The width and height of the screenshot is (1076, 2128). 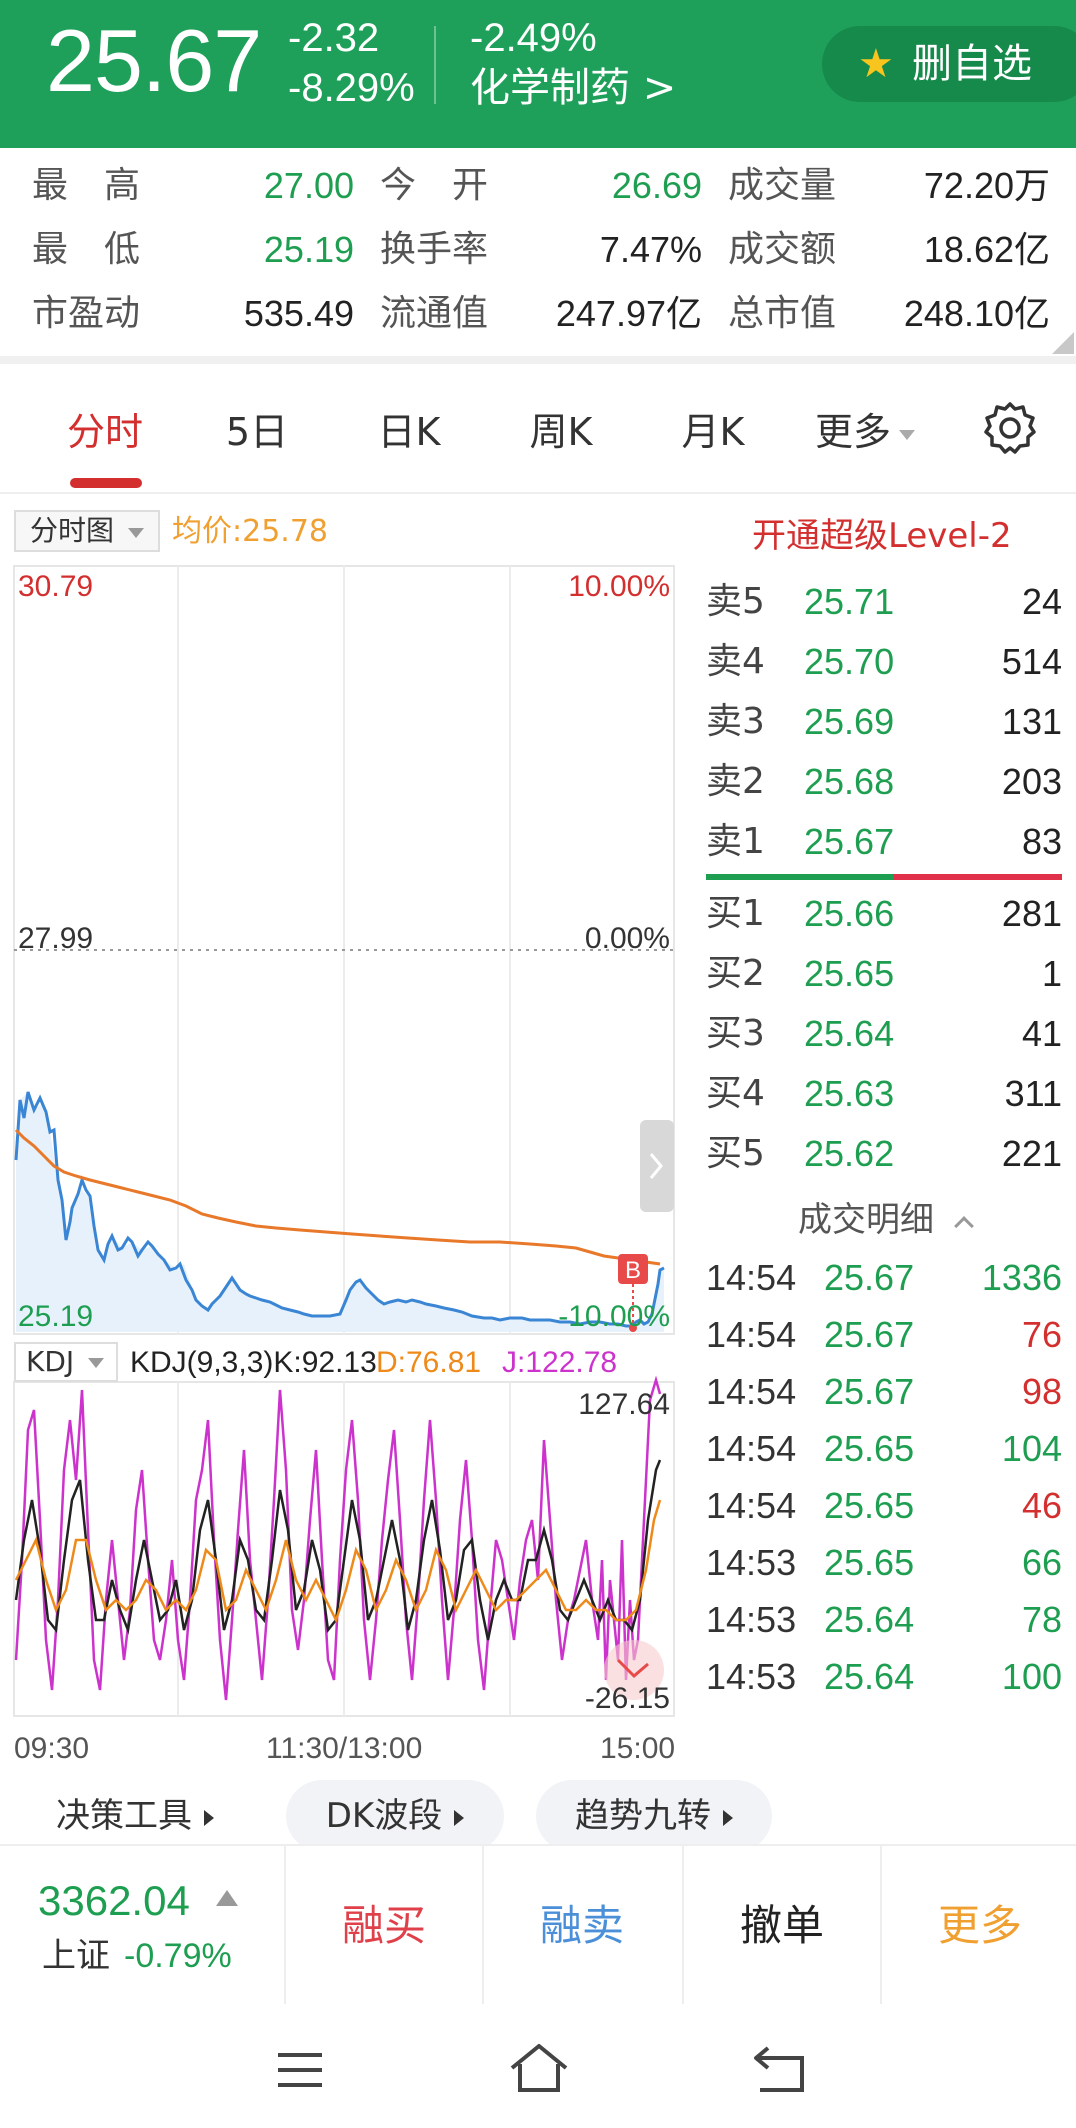 What do you see at coordinates (865, 432) in the screenshot?
I see `tab-more: 更多` at bounding box center [865, 432].